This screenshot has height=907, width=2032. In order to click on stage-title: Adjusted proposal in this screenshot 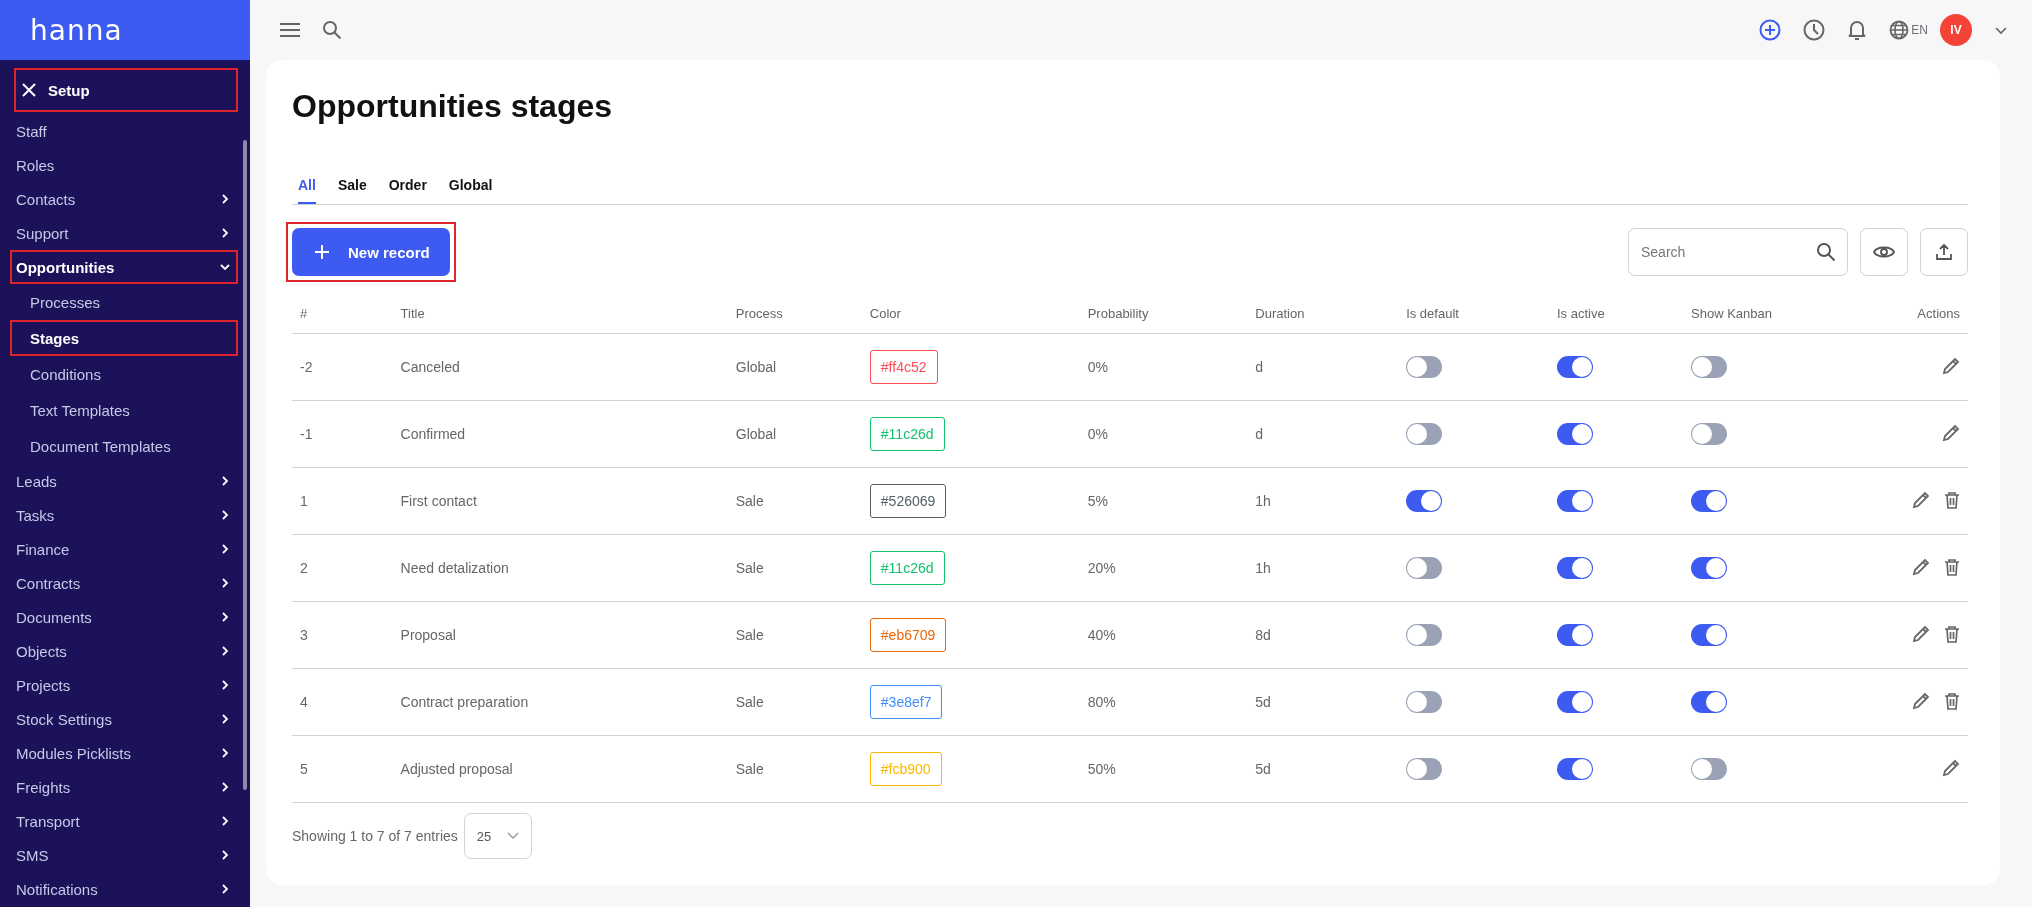, I will do `click(560, 769)`.